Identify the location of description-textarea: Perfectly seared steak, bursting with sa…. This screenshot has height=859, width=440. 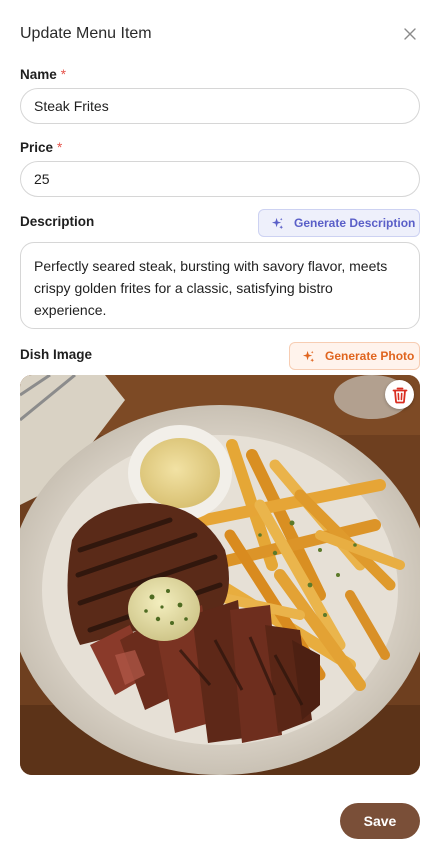
(220, 285).